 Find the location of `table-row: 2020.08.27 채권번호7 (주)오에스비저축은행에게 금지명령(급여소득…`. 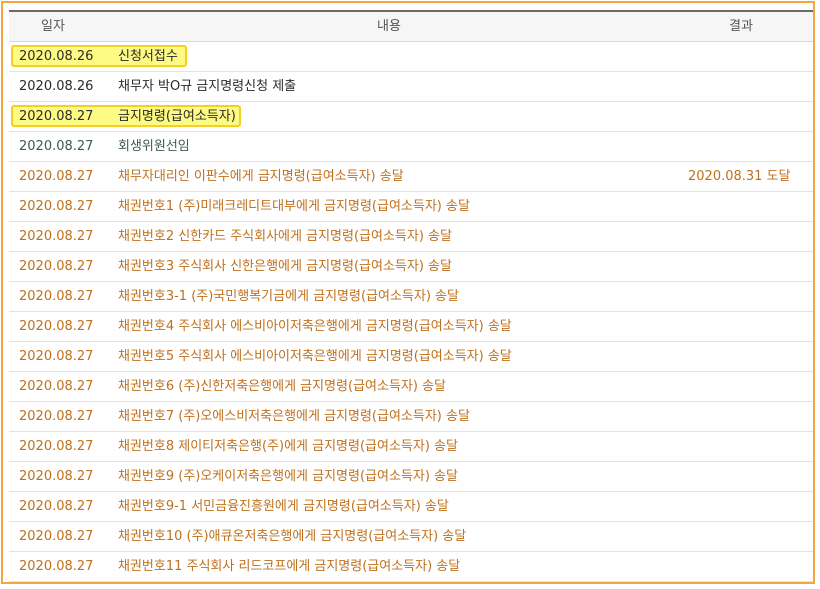

table-row: 2020.08.27 채권번호7 (주)오에스비저축은행에게 금지명령(급여소득… is located at coordinates (411, 417).